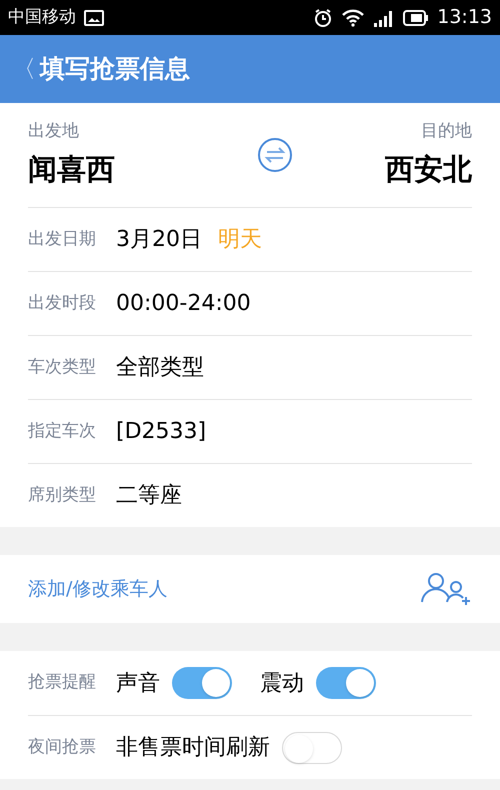 The width and height of the screenshot is (500, 790). What do you see at coordinates (62, 495) in the screenshot?
I see `field-label: 席别类型` at bounding box center [62, 495].